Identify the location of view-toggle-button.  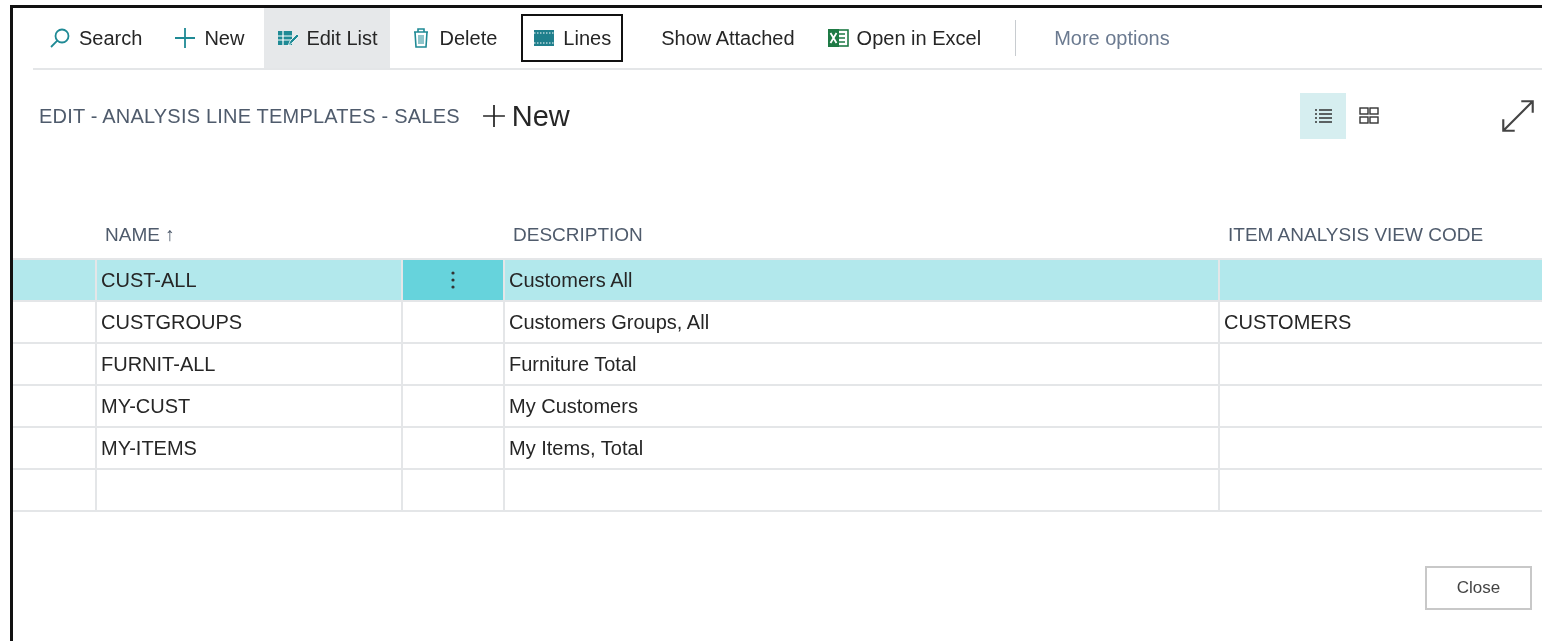
(1323, 116).